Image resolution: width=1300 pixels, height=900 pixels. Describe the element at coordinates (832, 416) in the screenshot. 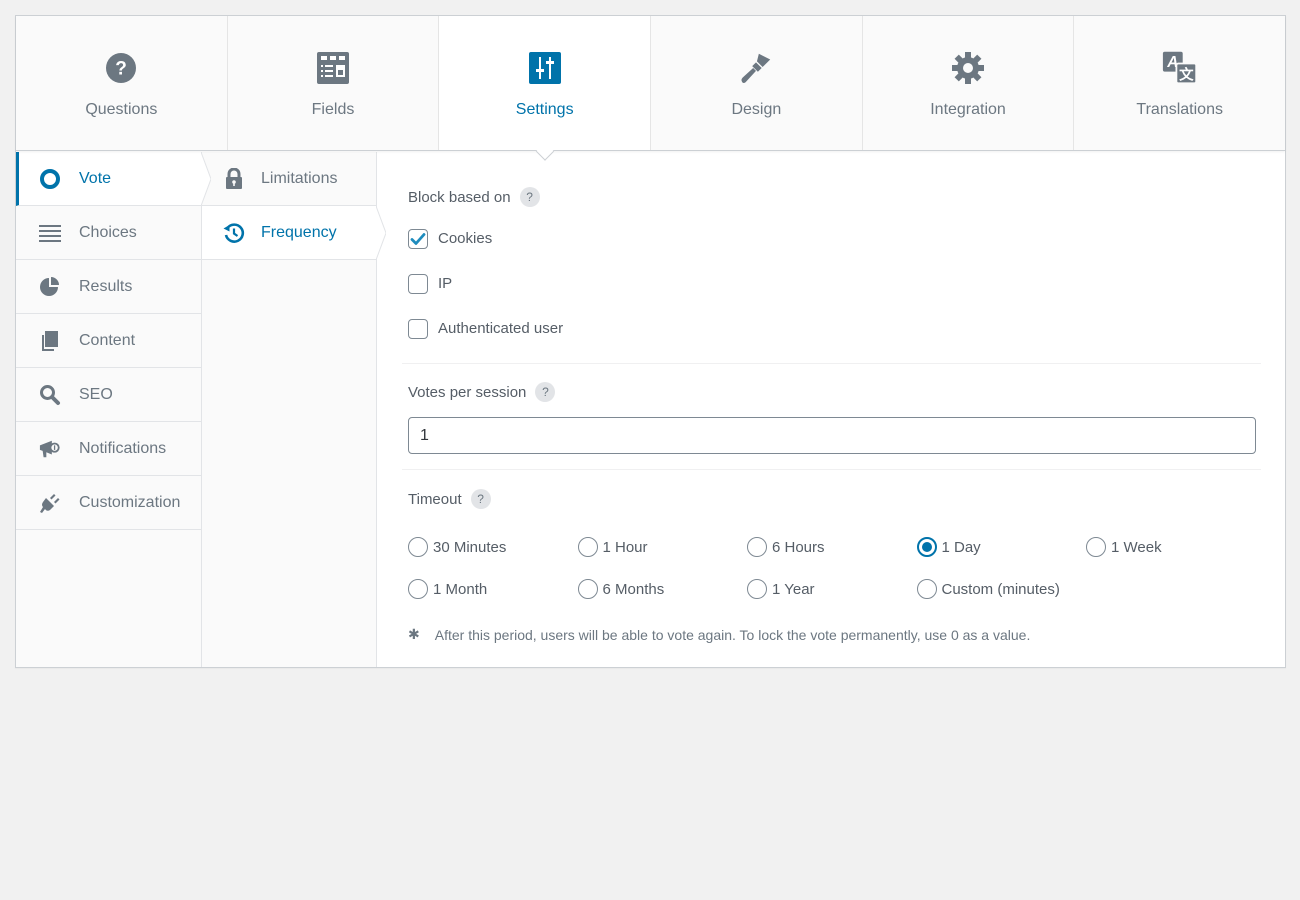

I see `votes-per-session-section: Votes per session ?` at that location.